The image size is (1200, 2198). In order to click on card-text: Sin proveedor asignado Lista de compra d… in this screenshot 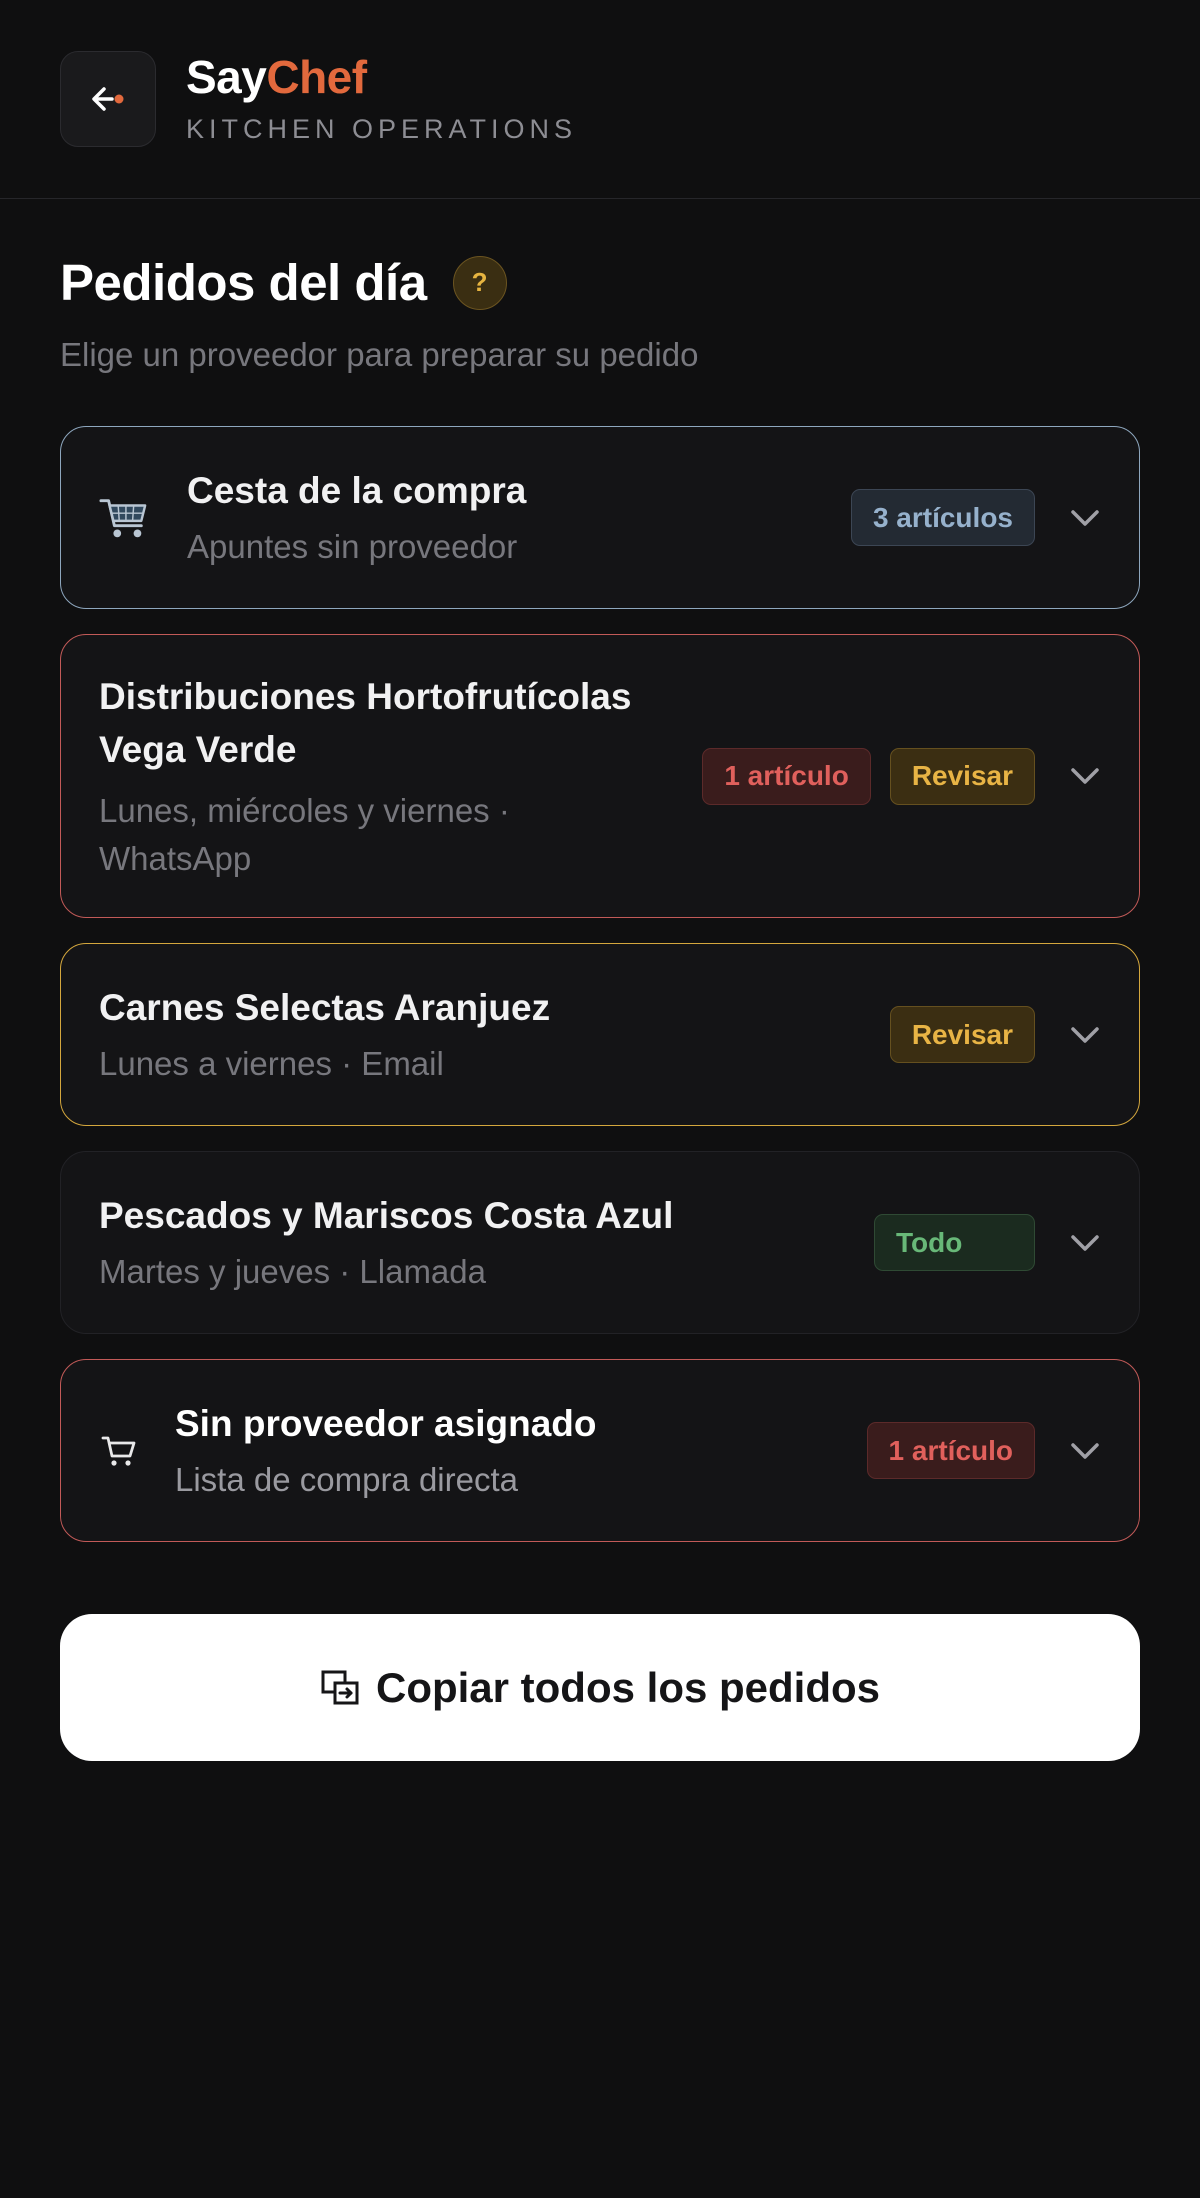, I will do `click(521, 1450)`.